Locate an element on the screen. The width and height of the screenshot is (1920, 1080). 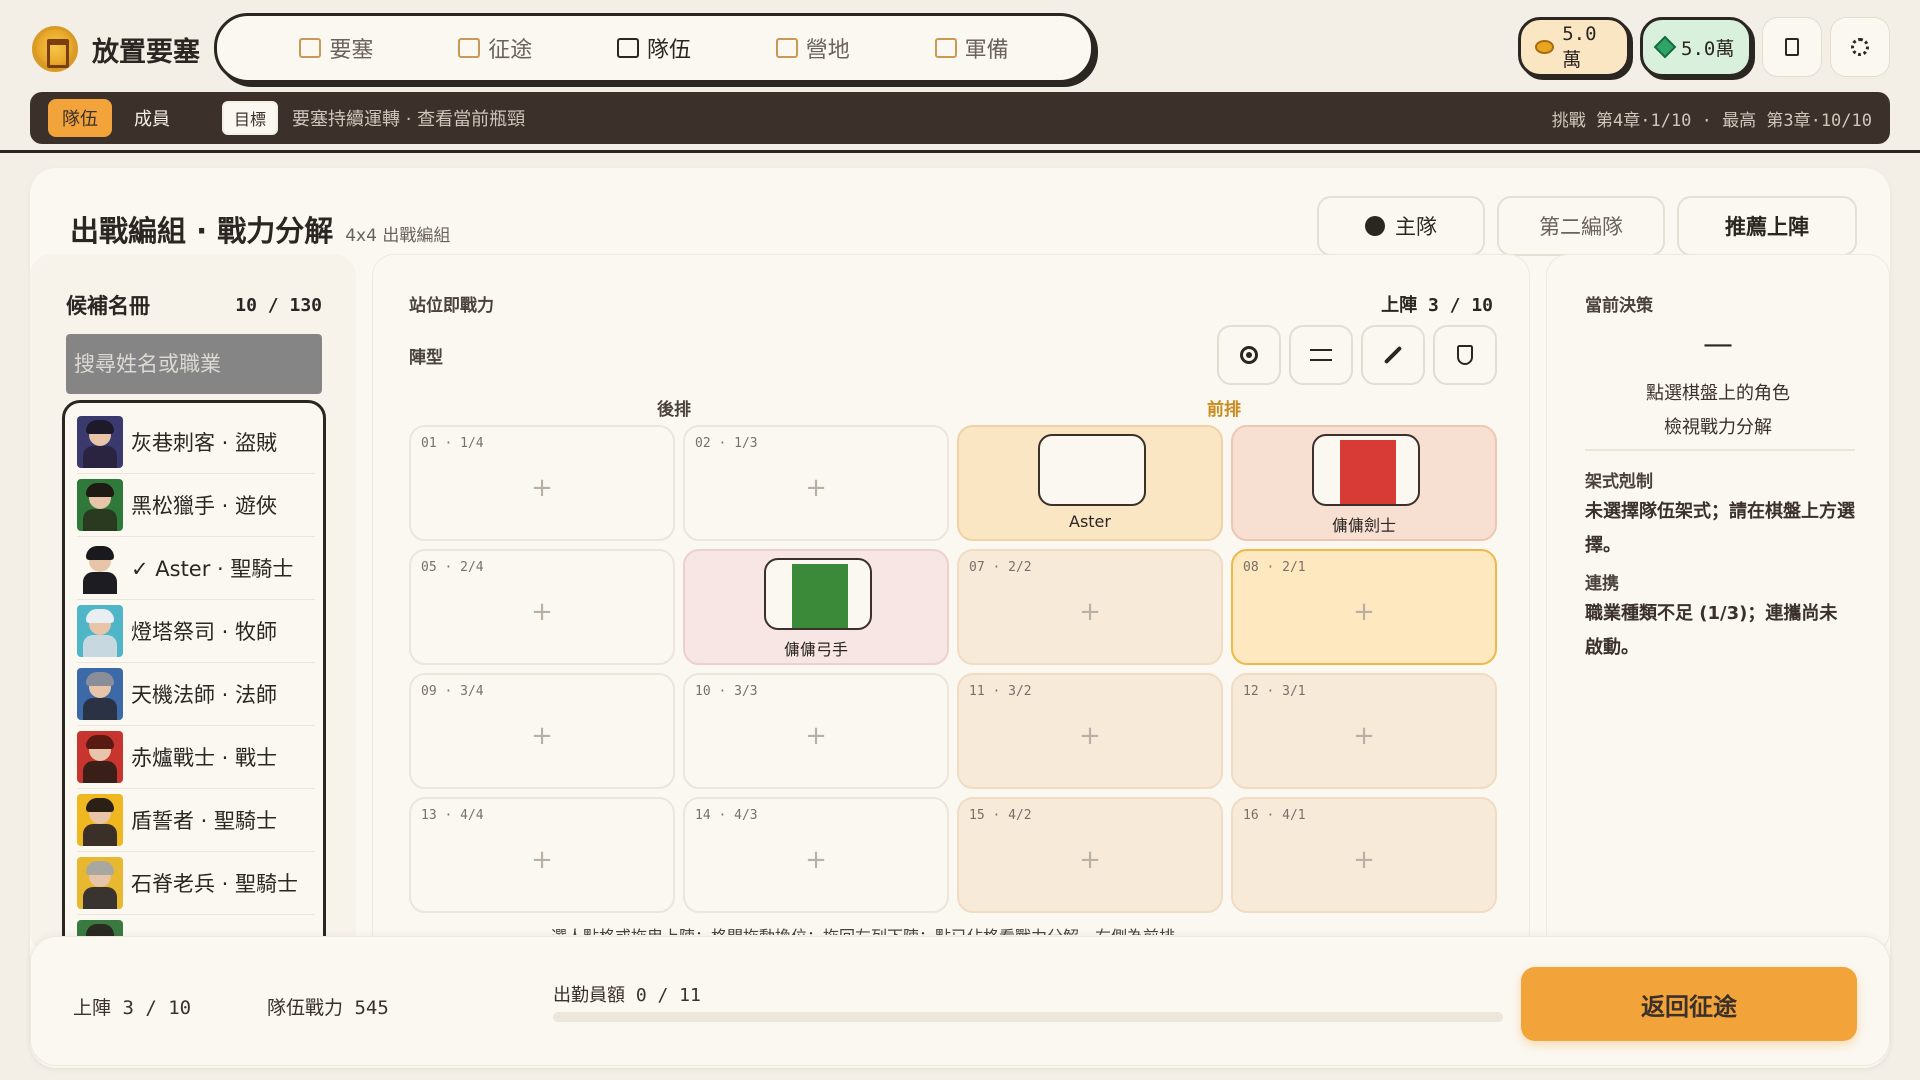
goal-text: 要塞持續運轉 · 查看當前瓶頸 is located at coordinates (409, 119).